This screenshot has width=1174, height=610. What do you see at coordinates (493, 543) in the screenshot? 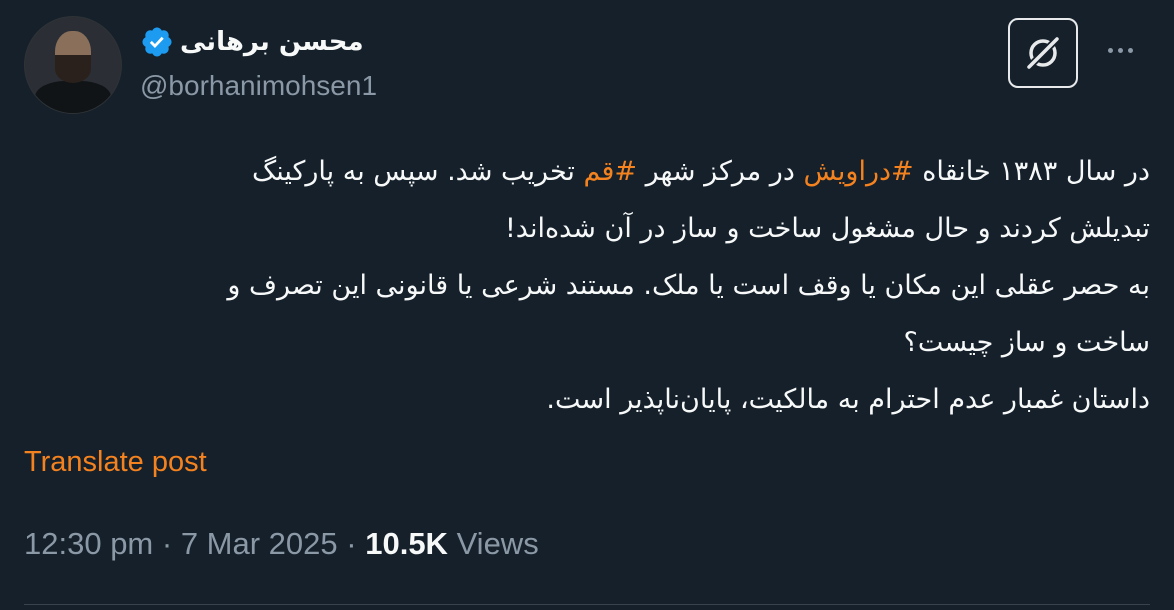
I see `views-label: Views` at bounding box center [493, 543].